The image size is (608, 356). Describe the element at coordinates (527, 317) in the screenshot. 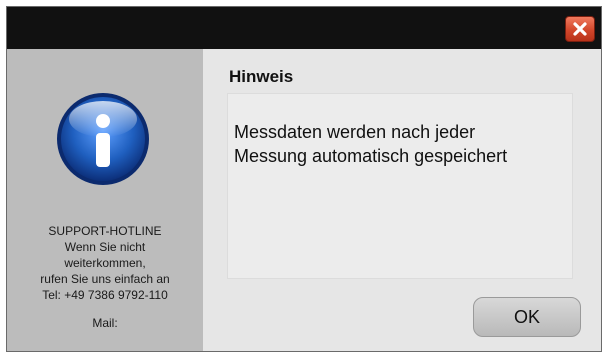

I see `ok-button: OK` at that location.